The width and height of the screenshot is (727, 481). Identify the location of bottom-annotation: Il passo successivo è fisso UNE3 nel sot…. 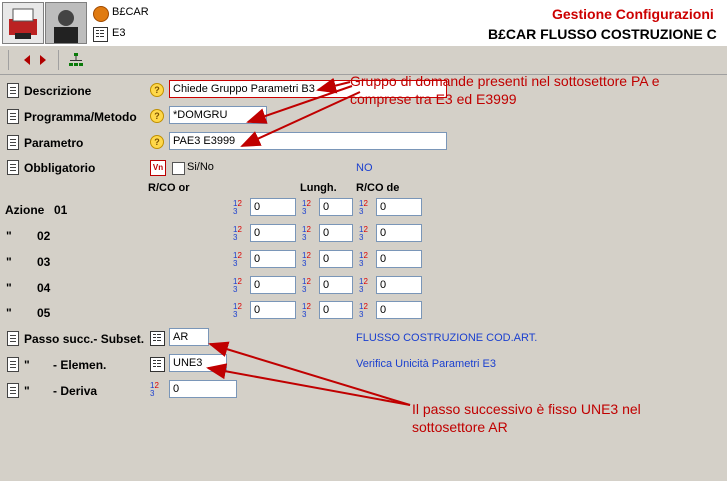
(526, 418).